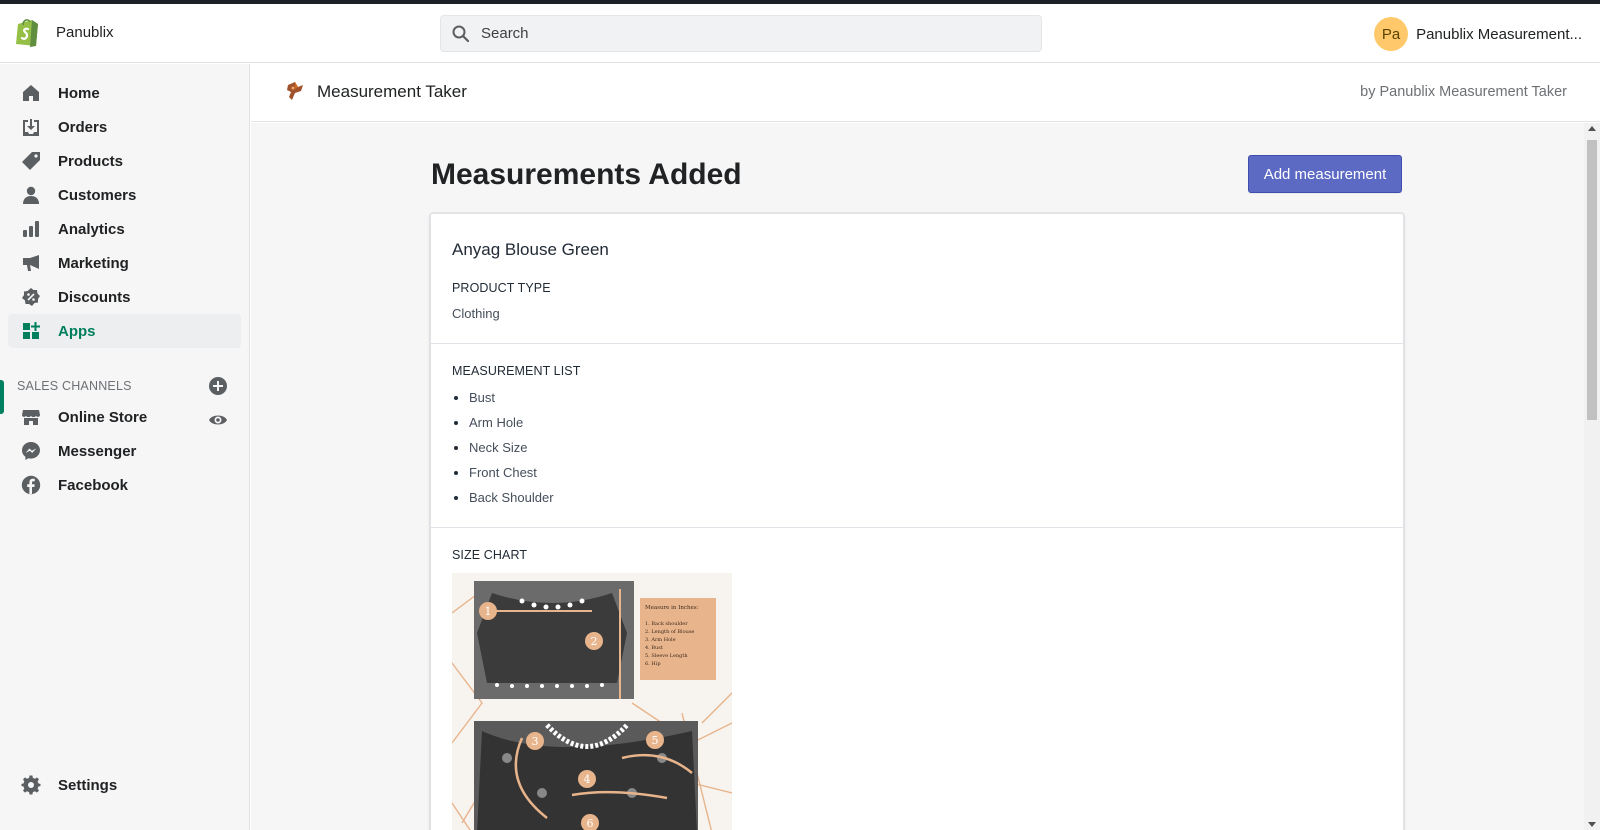 The width and height of the screenshot is (1600, 830). What do you see at coordinates (660, 640) in the screenshot?
I see `size-chart-item: 3. Arm Hole` at bounding box center [660, 640].